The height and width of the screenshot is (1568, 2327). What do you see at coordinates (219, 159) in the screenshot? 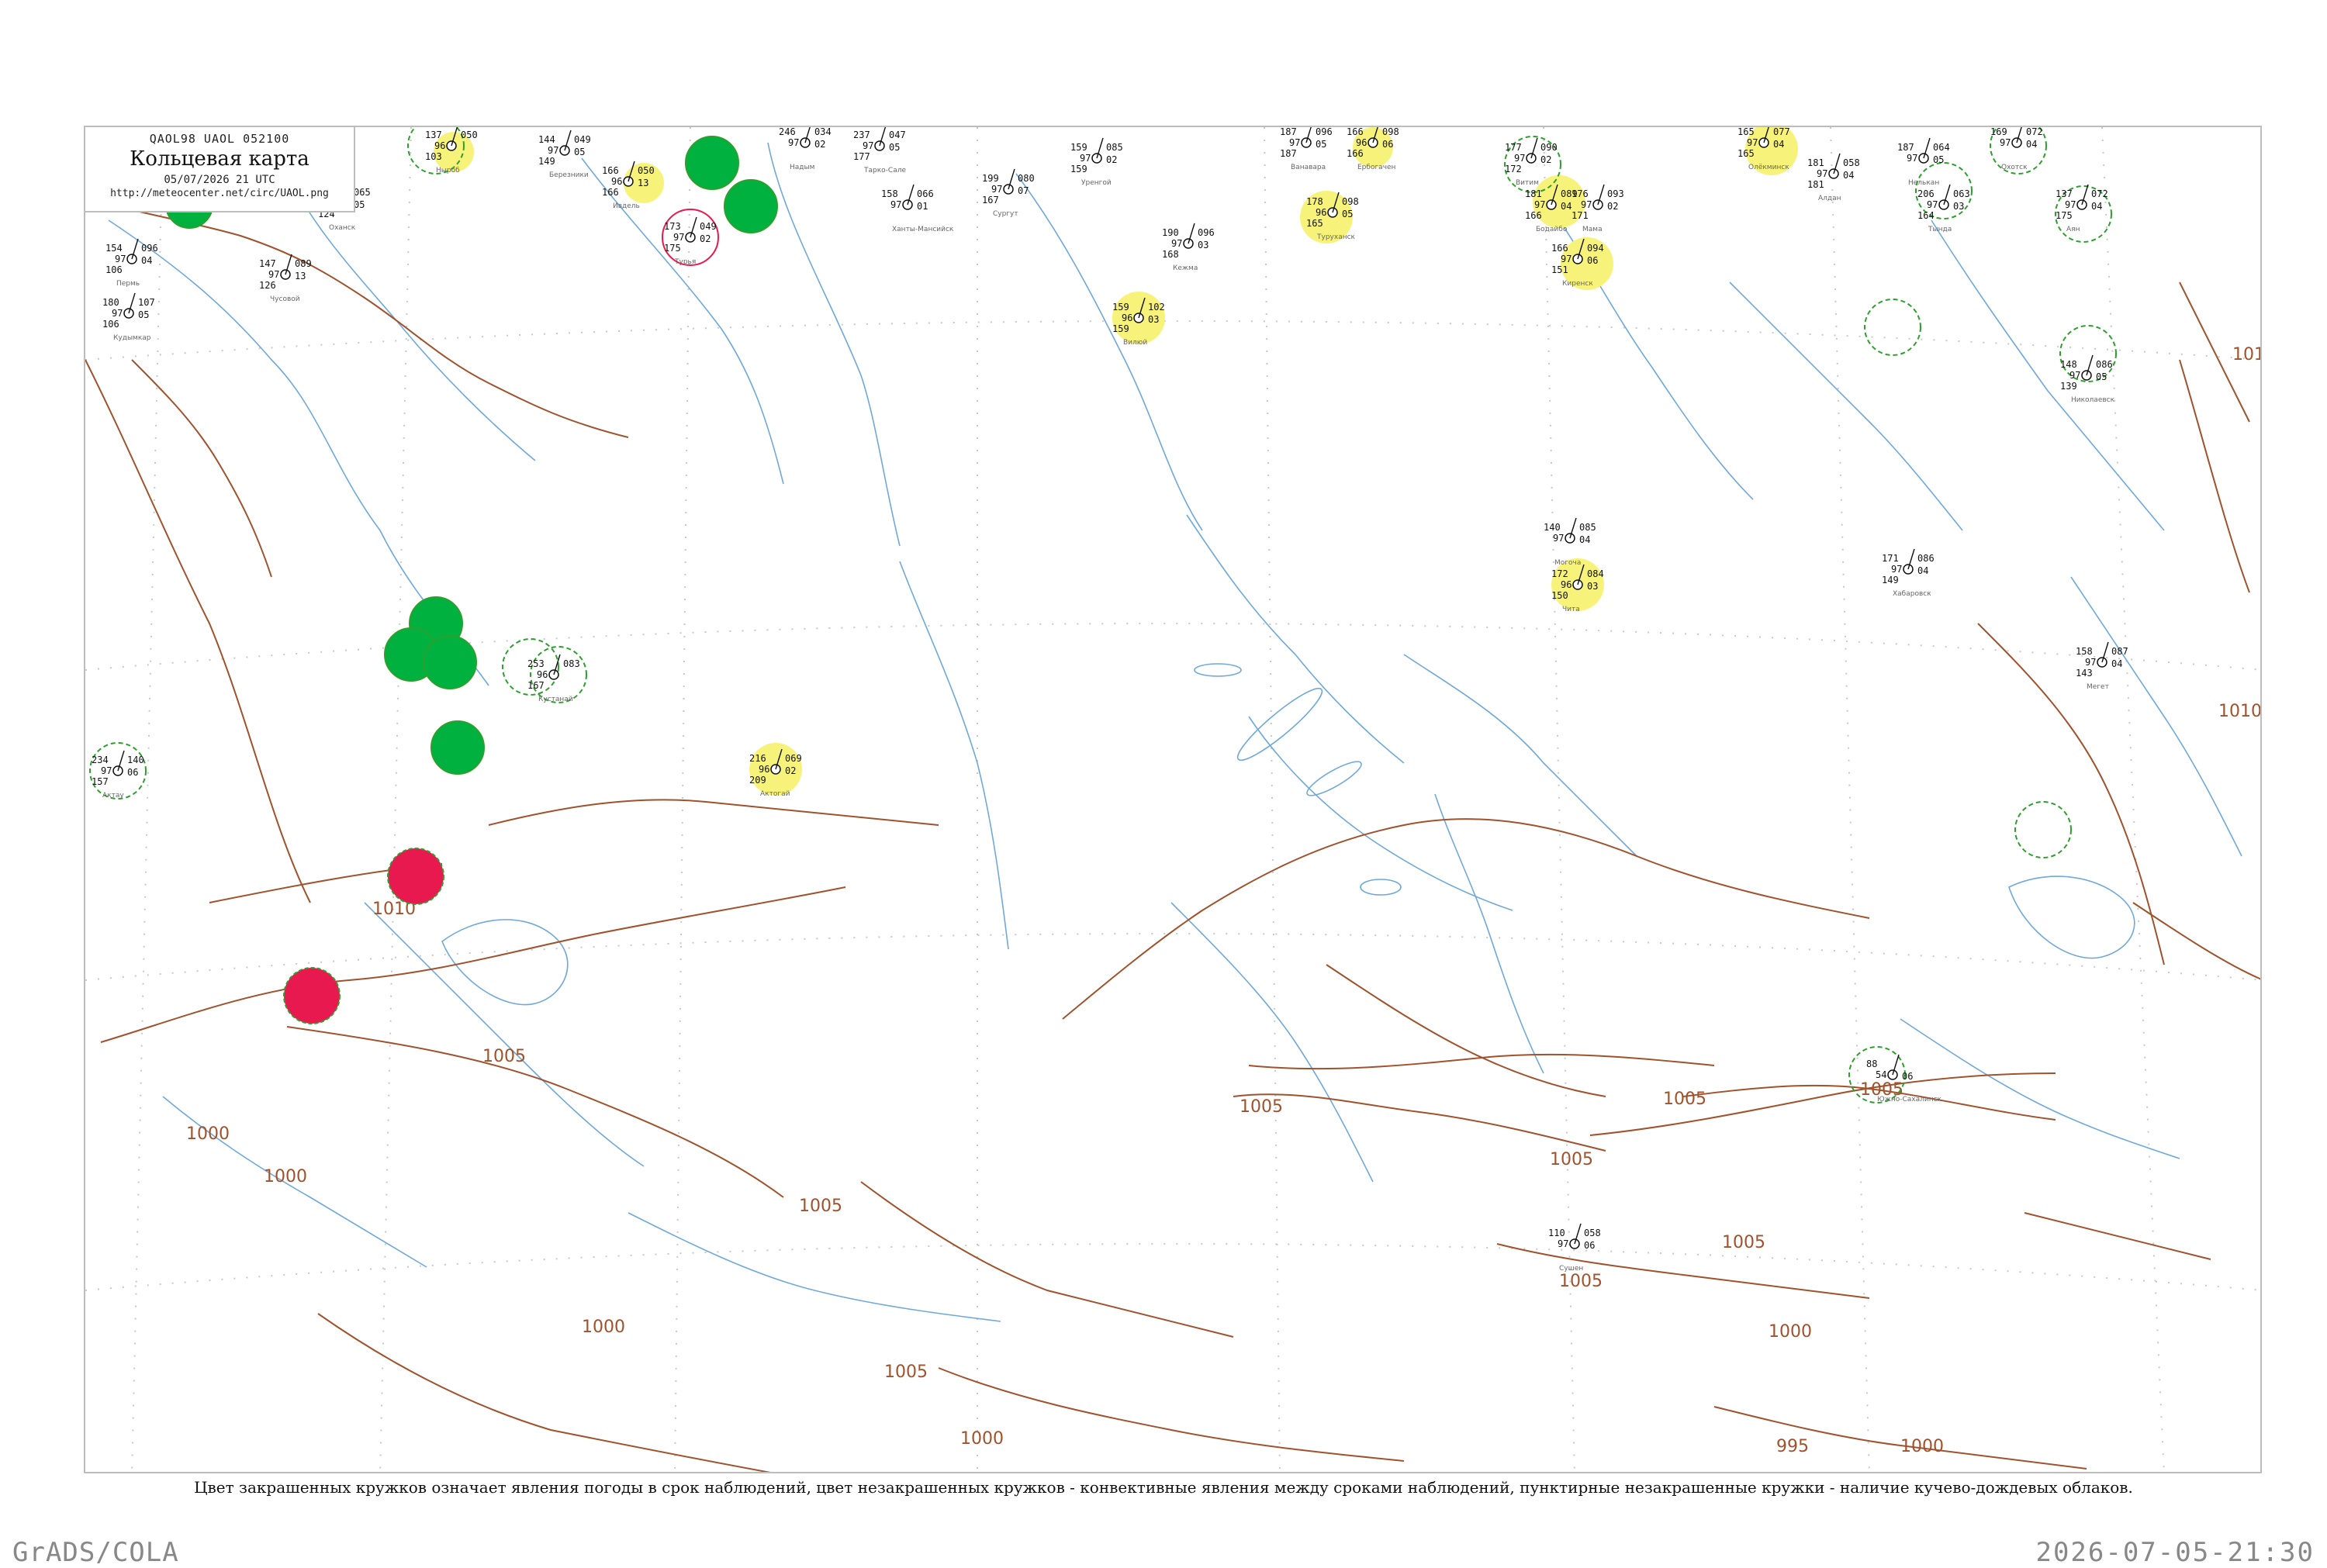
I see `map-title: Кольцевая карта` at bounding box center [219, 159].